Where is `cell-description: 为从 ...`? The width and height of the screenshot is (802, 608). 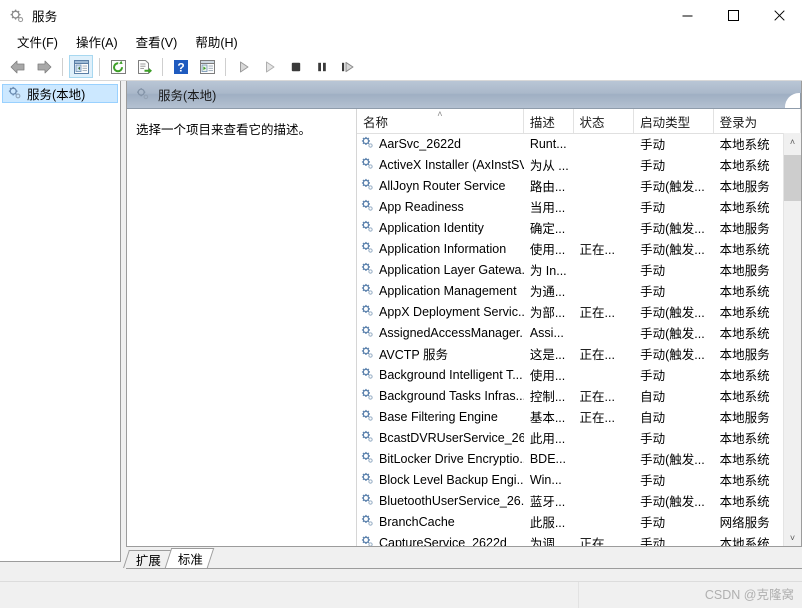
cell-description: 为从 ... is located at coordinates (549, 166).